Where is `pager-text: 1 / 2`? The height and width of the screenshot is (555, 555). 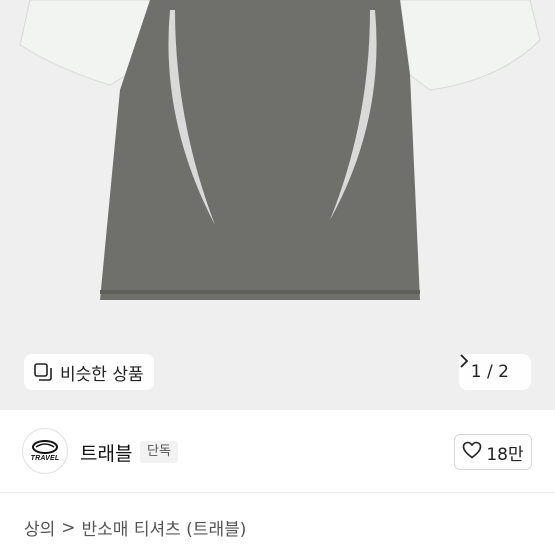 pager-text: 1 / 2 is located at coordinates (489, 372).